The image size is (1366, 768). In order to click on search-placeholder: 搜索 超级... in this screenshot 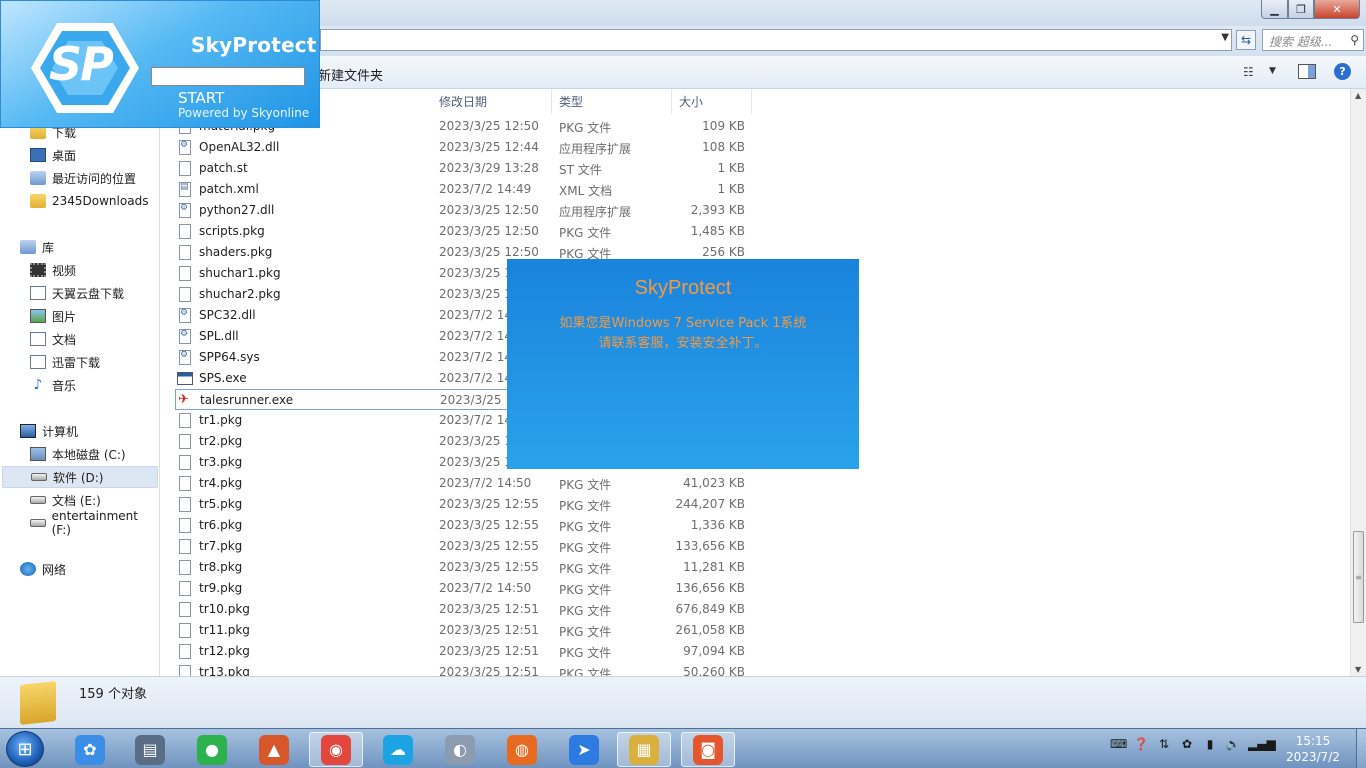, I will do `click(1301, 42)`.